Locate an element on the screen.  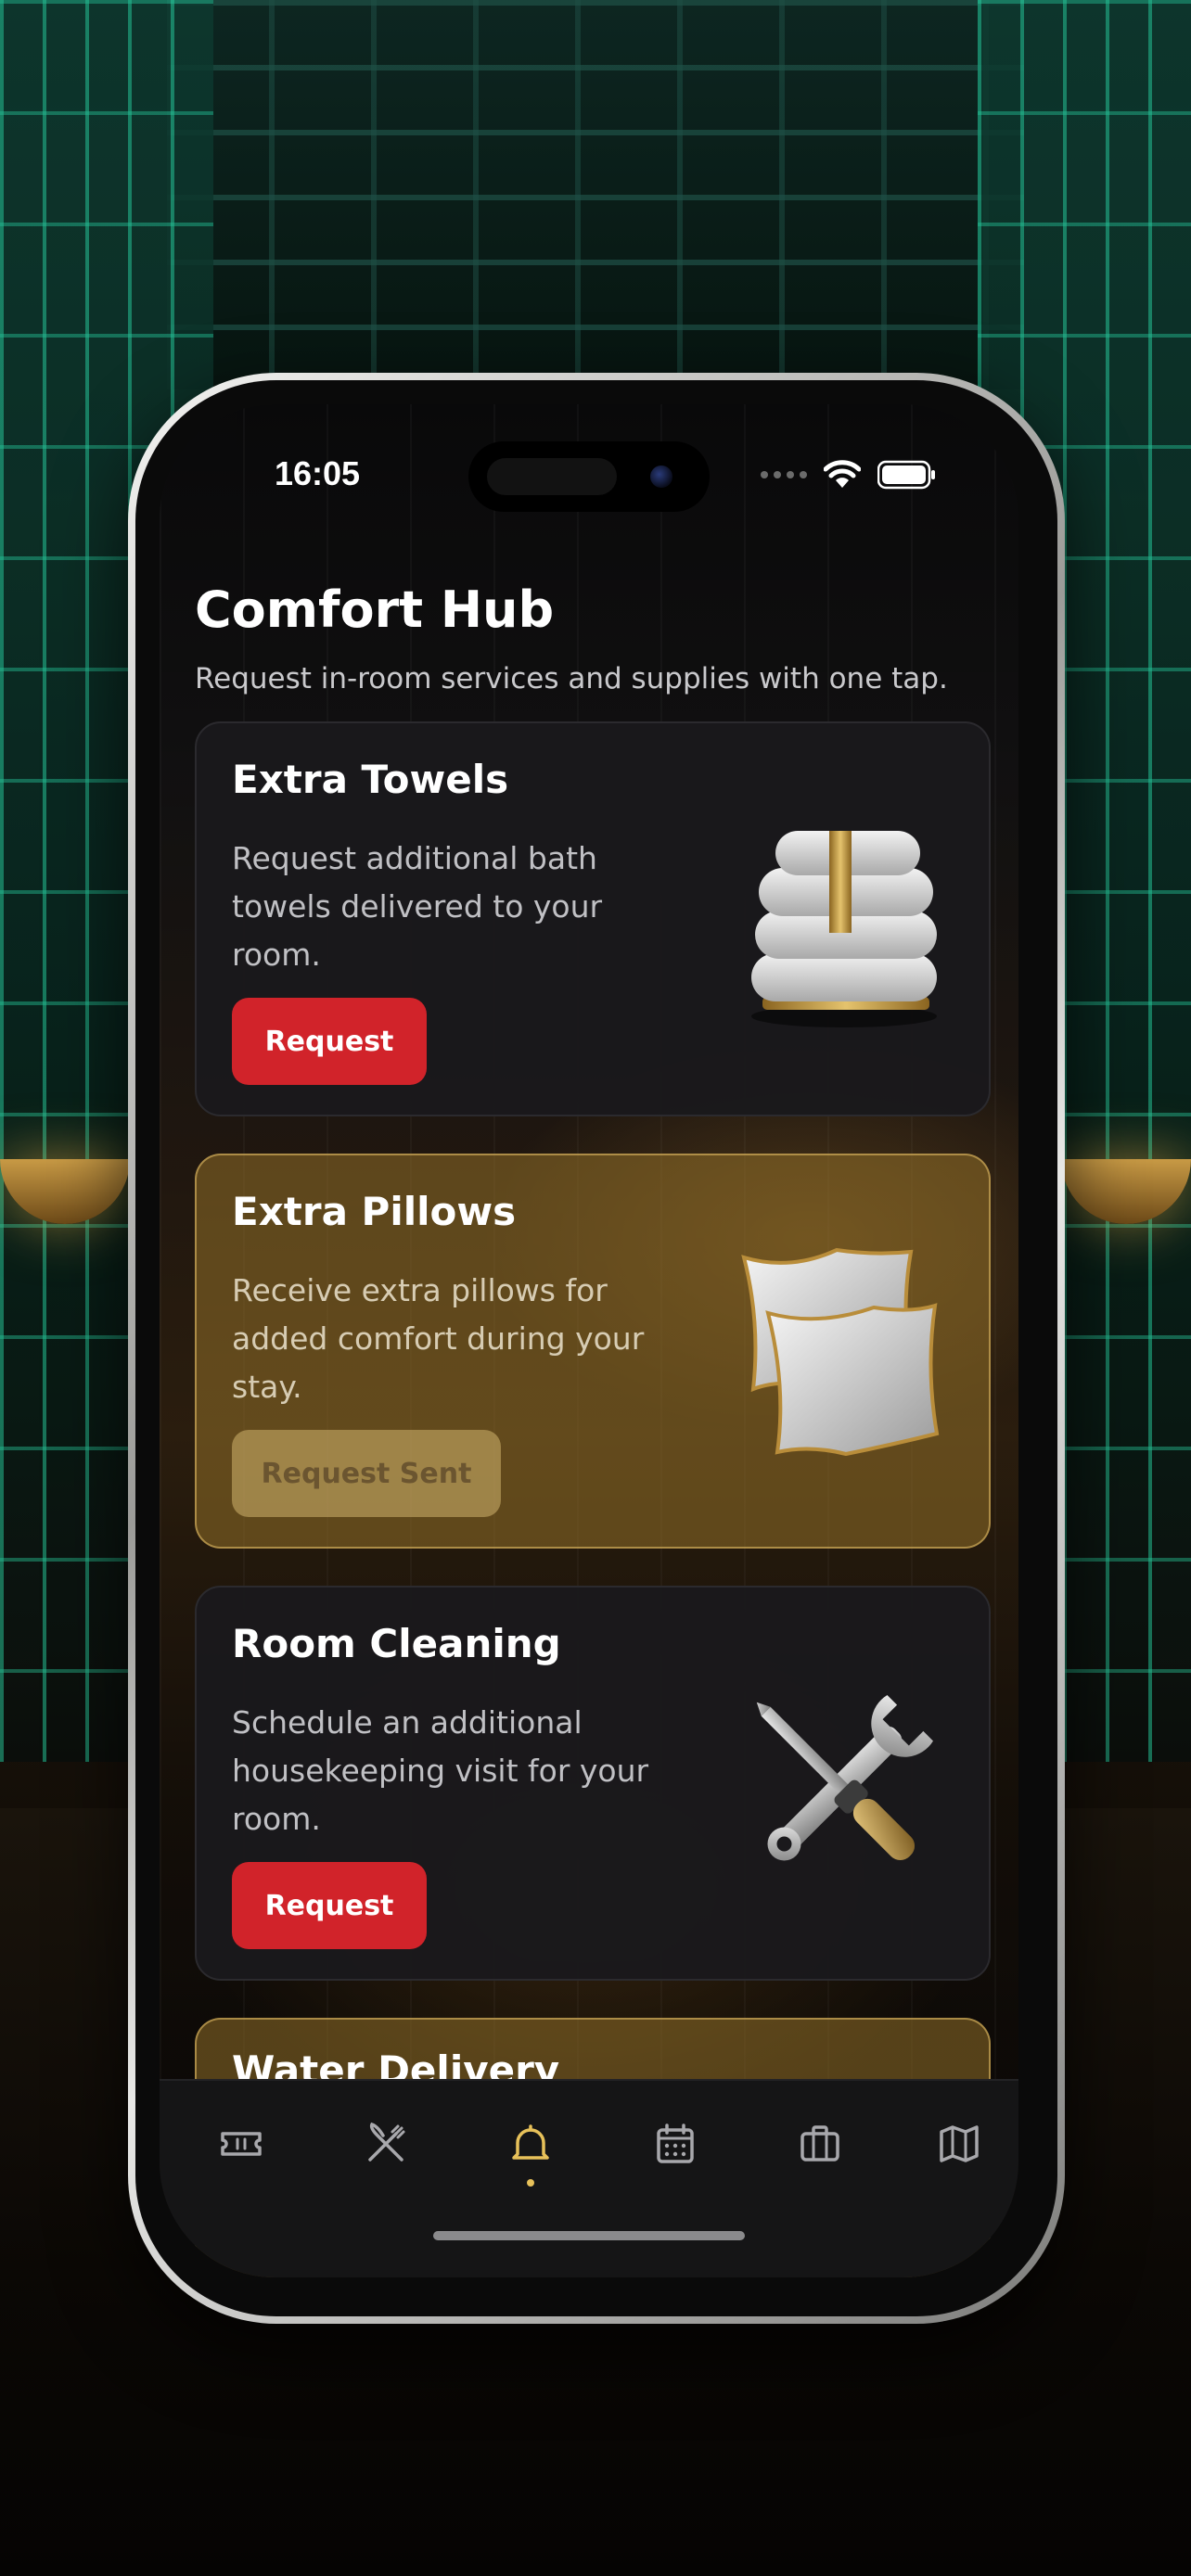
service-title: Extra Pillows is located at coordinates (374, 1211).